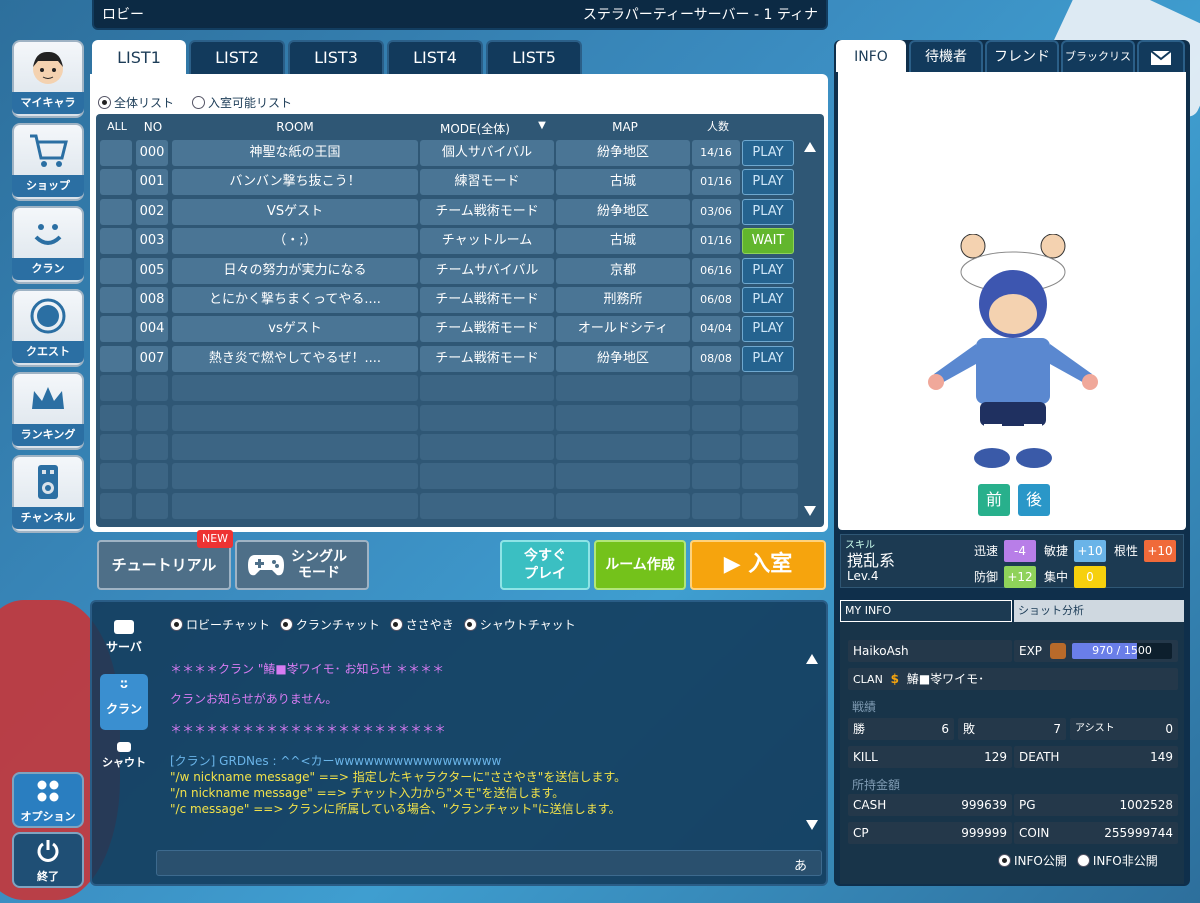 This screenshot has height=903, width=1200. What do you see at coordinates (152, 476) in the screenshot?
I see `cell-no` at bounding box center [152, 476].